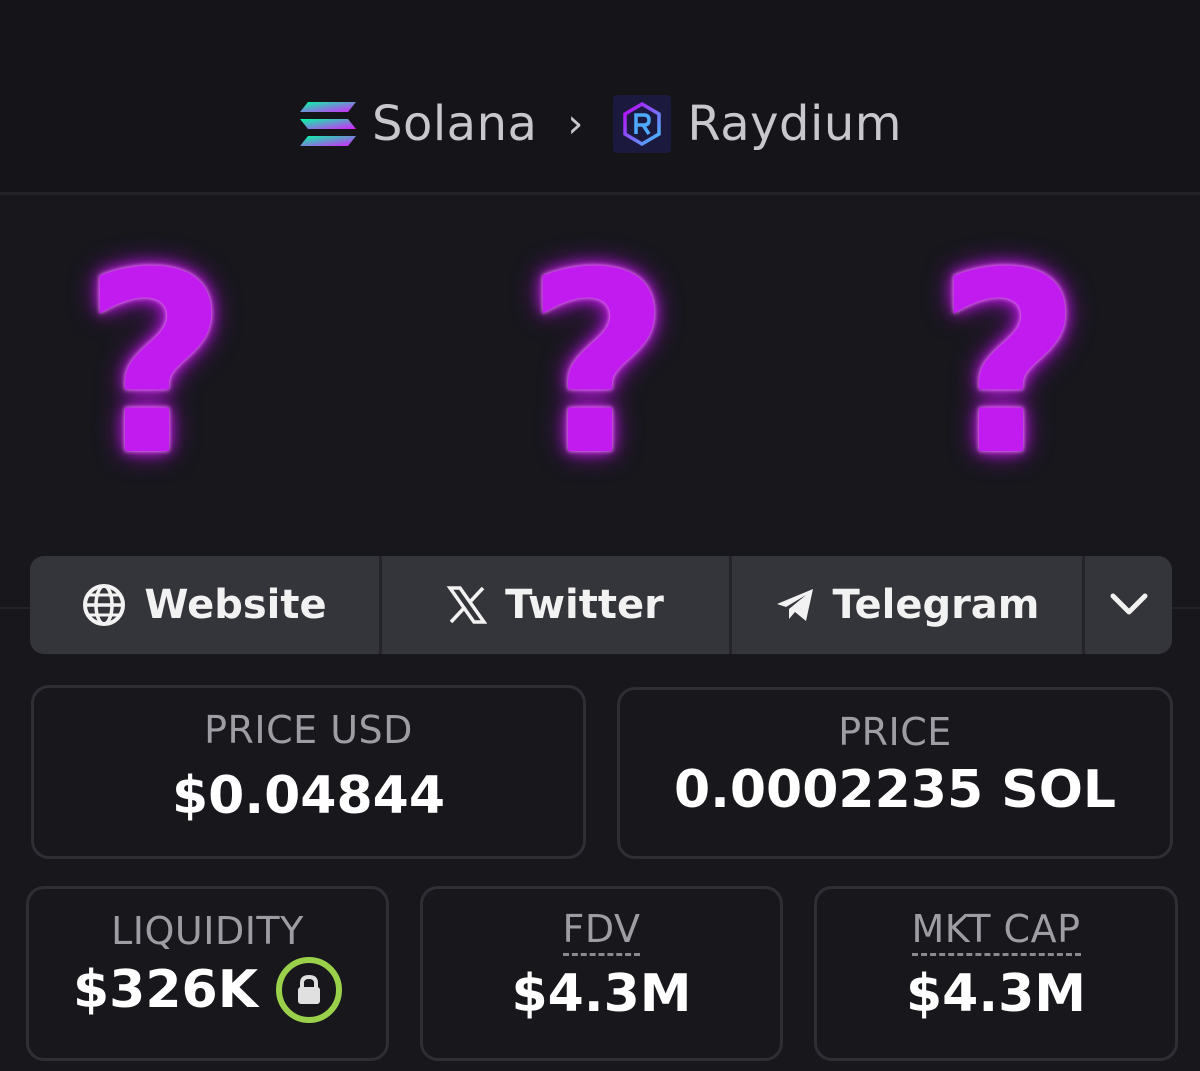 This screenshot has height=1071, width=1200. Describe the element at coordinates (601, 932) in the screenshot. I see `fdv-label: FDV` at that location.